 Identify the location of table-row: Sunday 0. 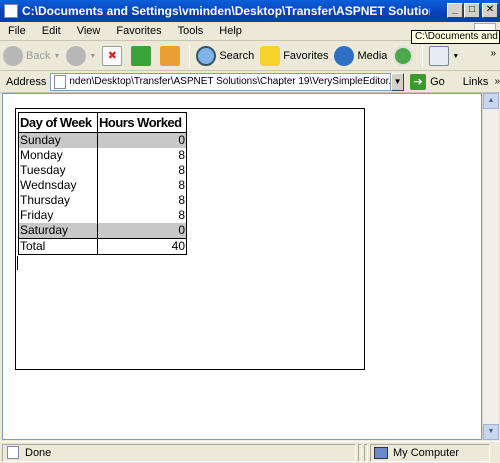
(102, 140).